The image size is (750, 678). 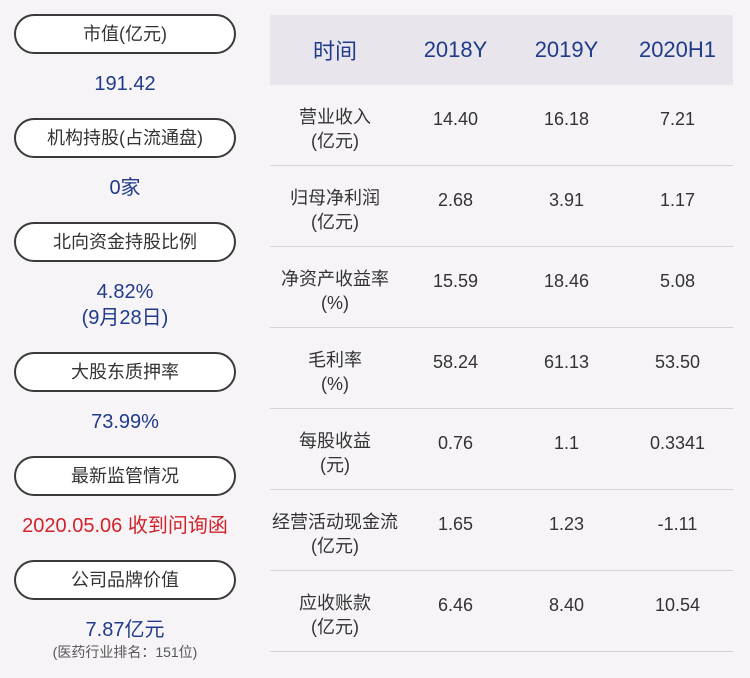 I want to click on table-header: 时间 2018Y 2019Y 2020H1, so click(x=501, y=50).